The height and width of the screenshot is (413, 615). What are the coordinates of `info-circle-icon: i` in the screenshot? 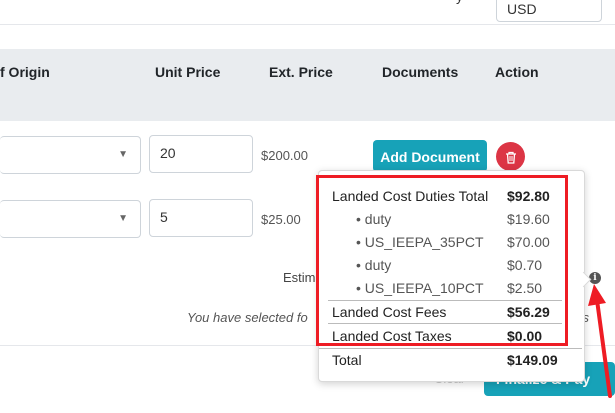 It's located at (595, 278).